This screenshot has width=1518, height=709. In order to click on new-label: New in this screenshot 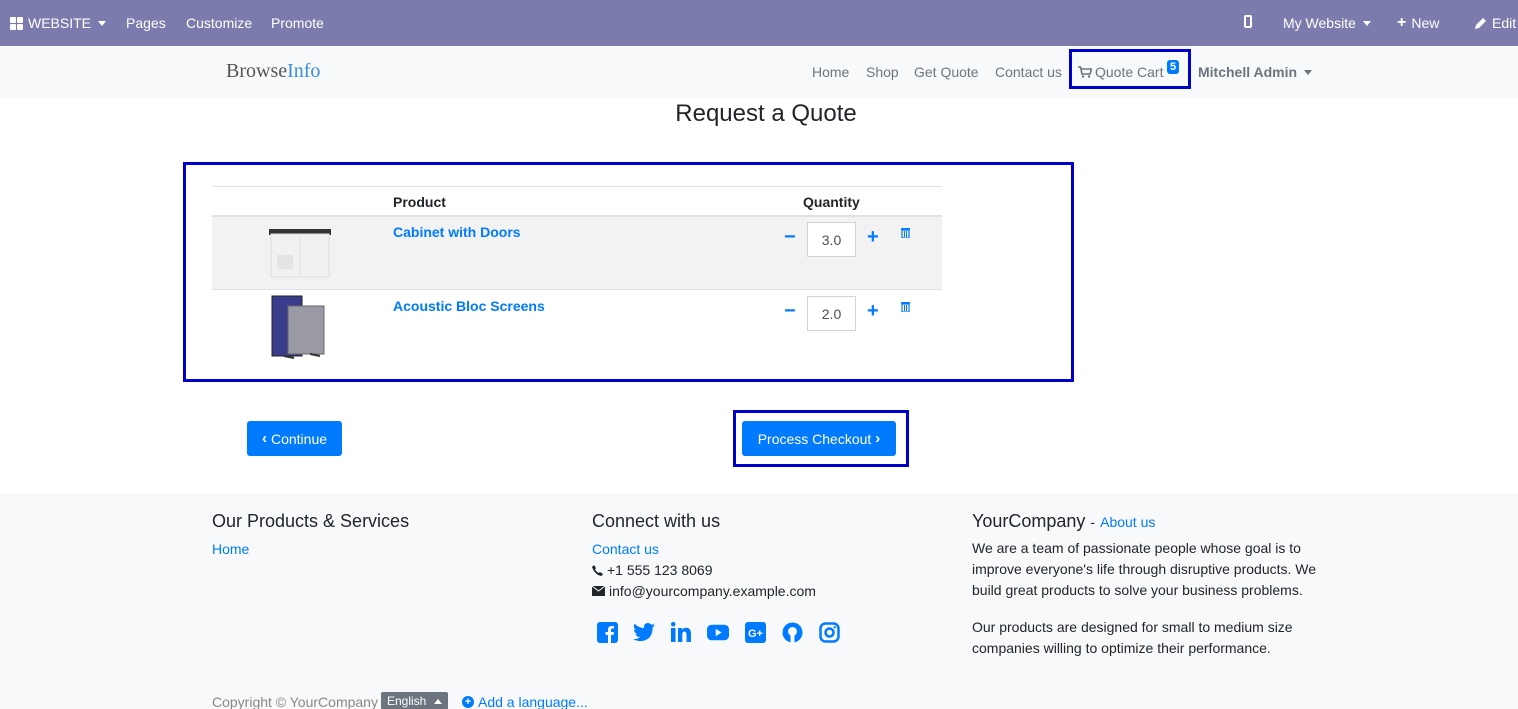, I will do `click(1425, 23)`.